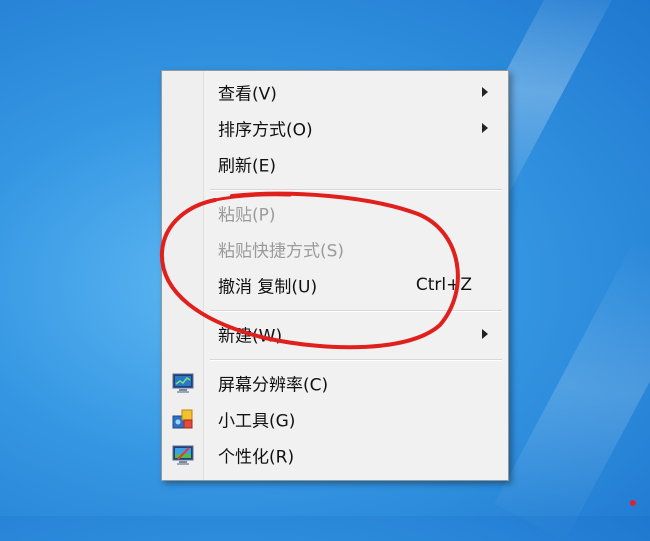 Image resolution: width=650 pixels, height=541 pixels. What do you see at coordinates (443, 285) in the screenshot?
I see `menu-item-shortcut: Ctrl+Z` at bounding box center [443, 285].